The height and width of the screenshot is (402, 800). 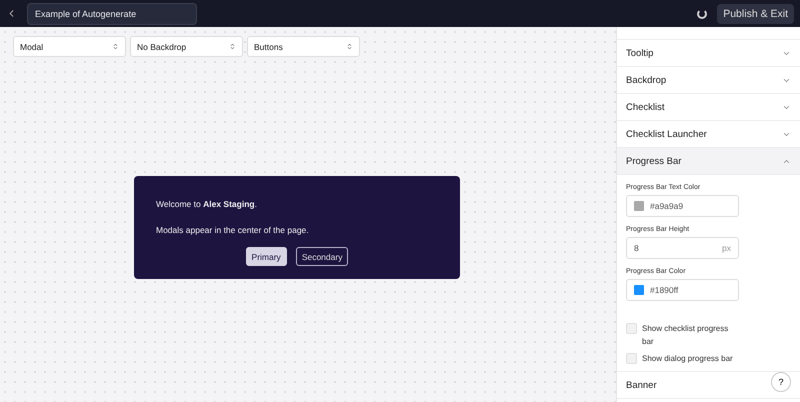 I want to click on publish-button: Publish & Exit, so click(x=755, y=14).